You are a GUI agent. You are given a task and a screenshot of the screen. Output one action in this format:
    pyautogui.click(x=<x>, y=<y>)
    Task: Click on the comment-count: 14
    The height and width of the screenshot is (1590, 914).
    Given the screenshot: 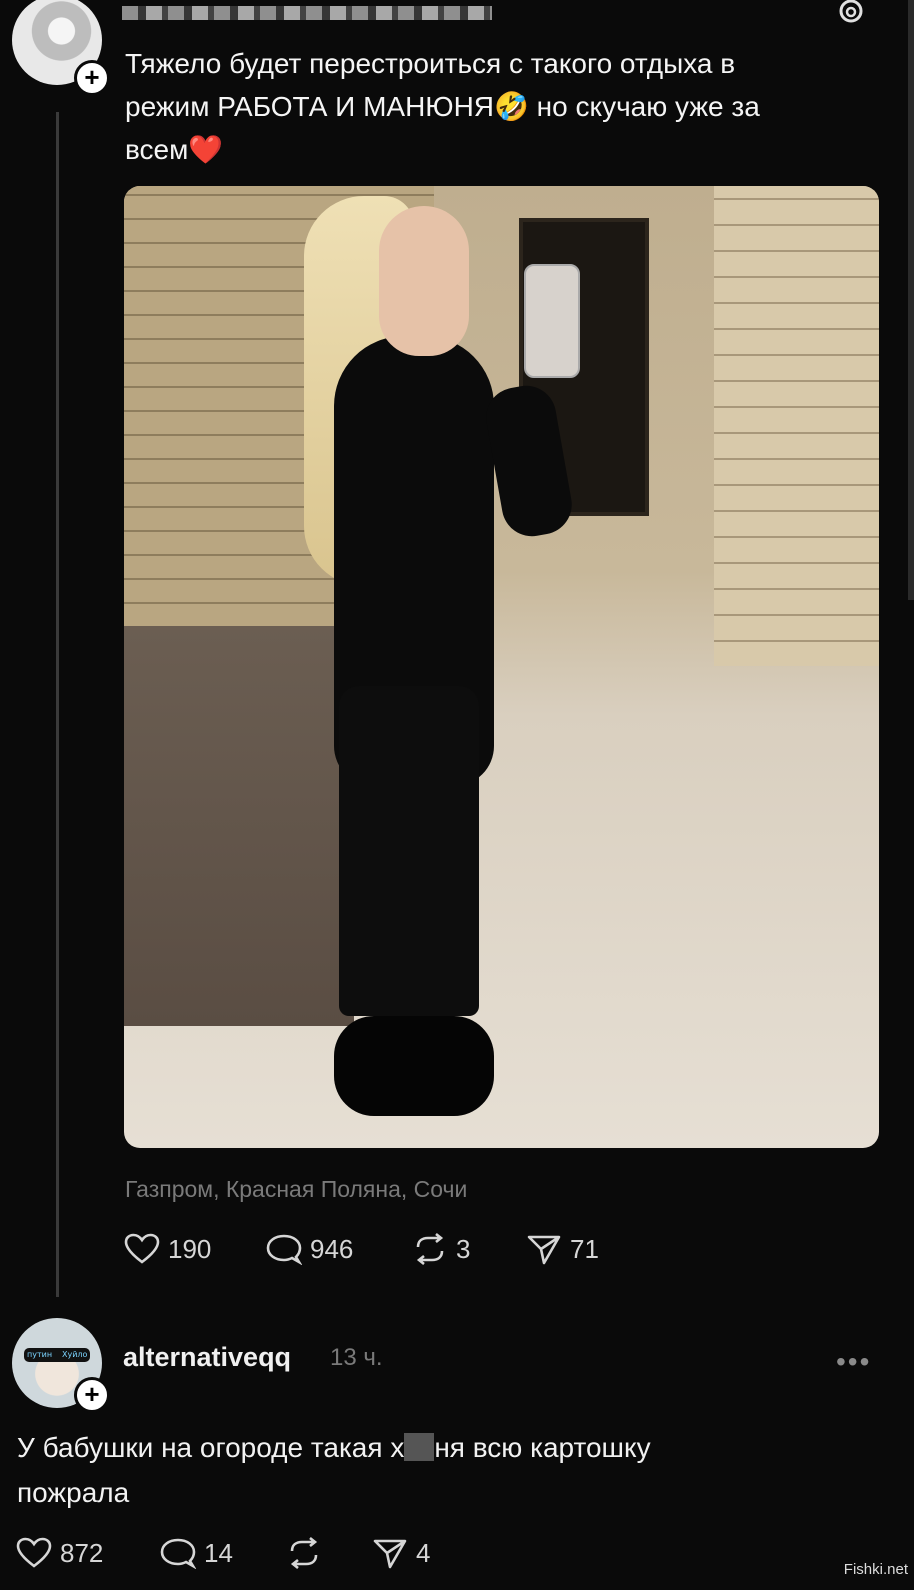 What is the action you would take?
    pyautogui.click(x=218, y=1552)
    